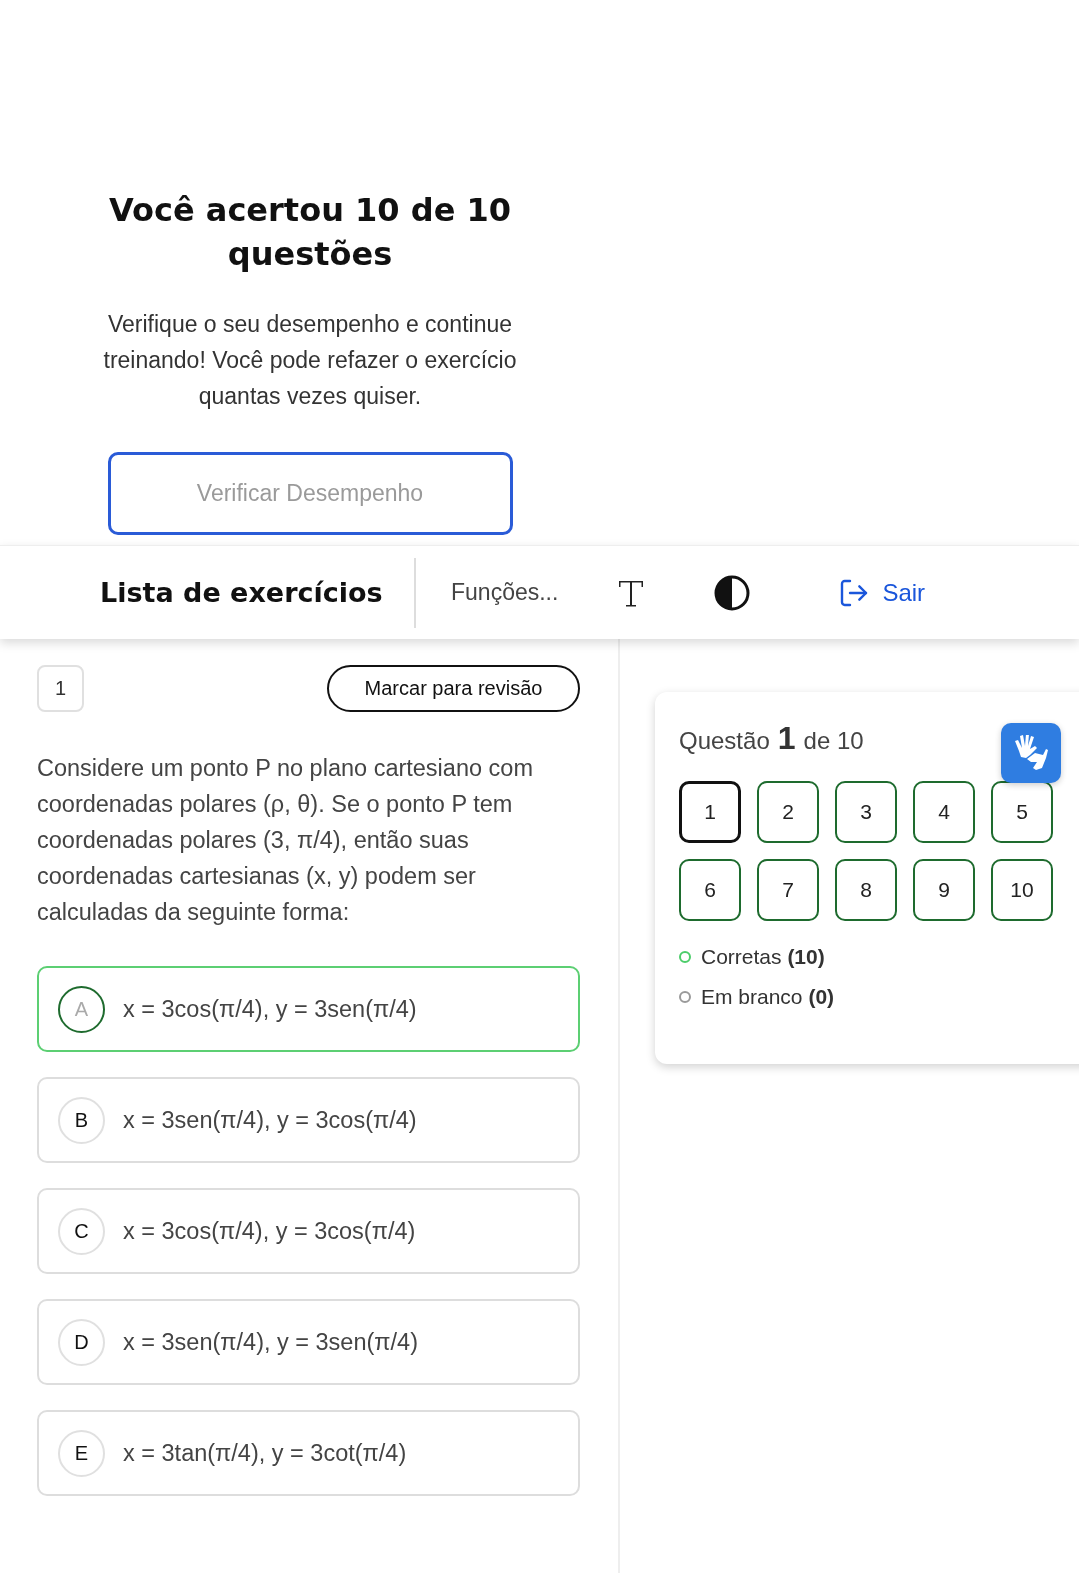  I want to click on question-button: 10, so click(1022, 890).